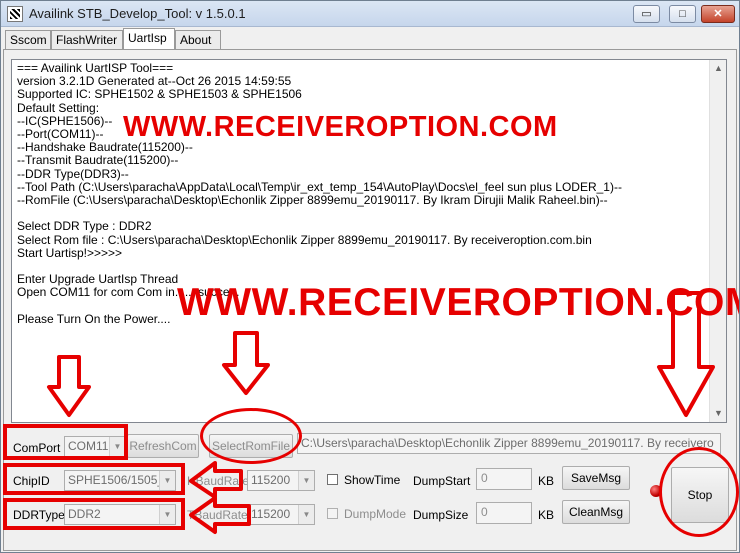  Describe the element at coordinates (217, 515) in the screenshot. I see `tbaudrate-label: TBaudRate` at that location.